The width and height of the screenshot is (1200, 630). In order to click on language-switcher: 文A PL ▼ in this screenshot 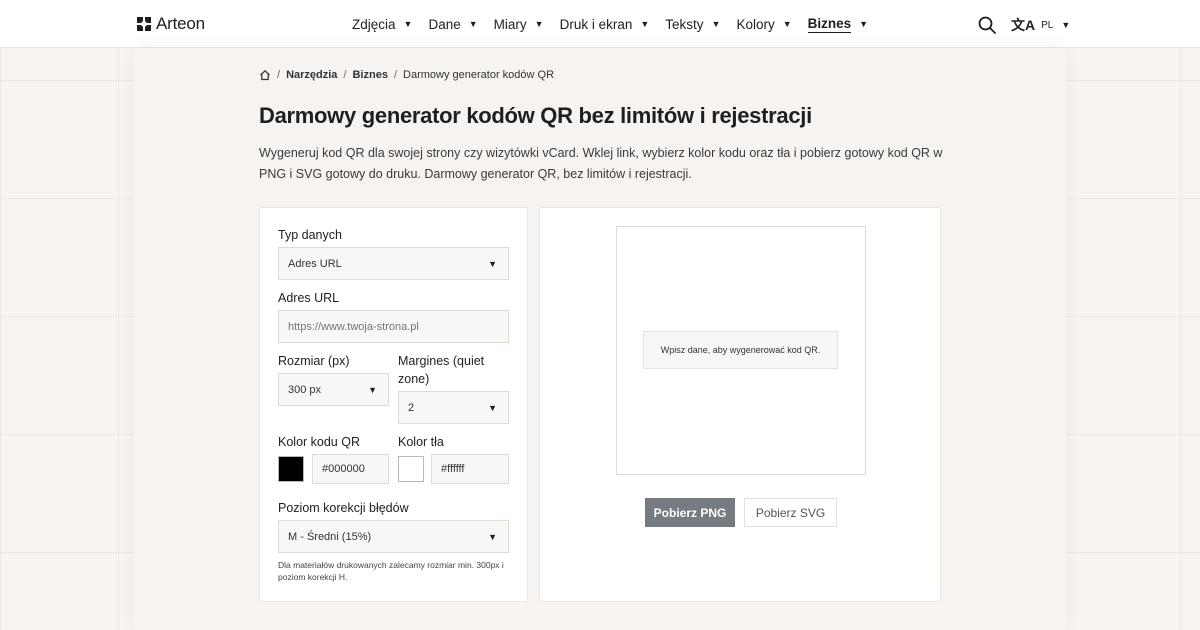, I will do `click(1040, 25)`.